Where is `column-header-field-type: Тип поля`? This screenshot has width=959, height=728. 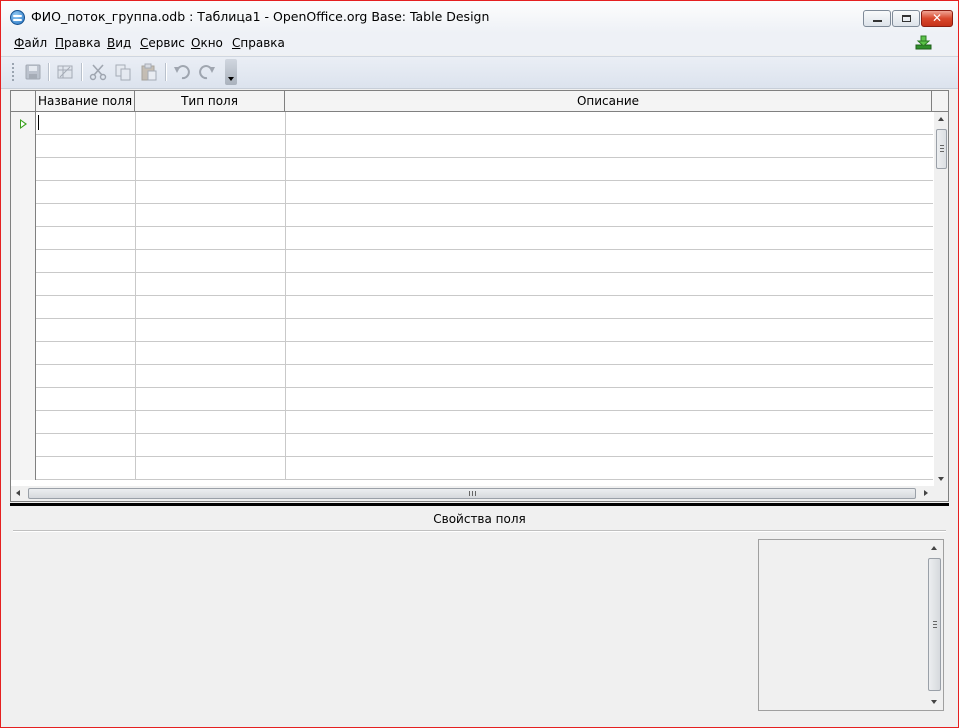 column-header-field-type: Тип поля is located at coordinates (210, 101).